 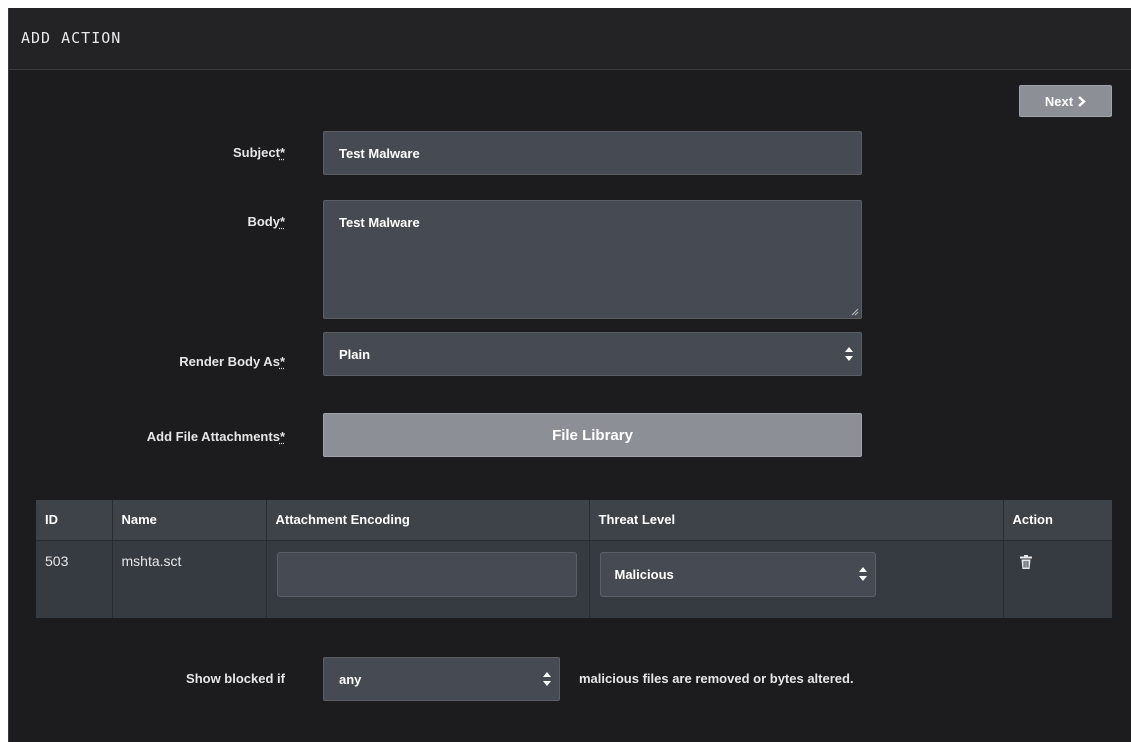 What do you see at coordinates (427, 520) in the screenshot?
I see `column-header-encoding: Attachment Encoding` at bounding box center [427, 520].